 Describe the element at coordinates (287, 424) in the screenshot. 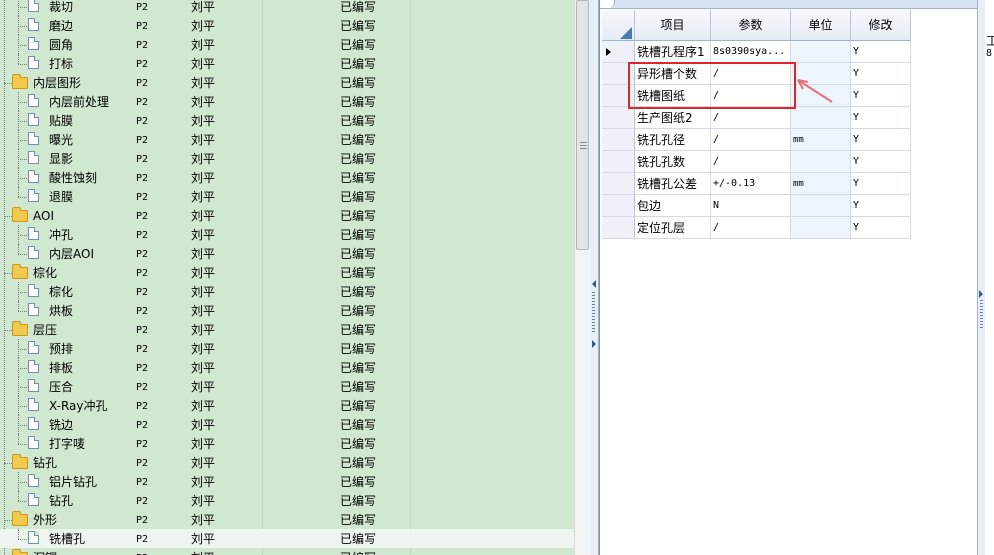

I see `tree-item-row: 铣边 P2 刘平 已编写` at that location.